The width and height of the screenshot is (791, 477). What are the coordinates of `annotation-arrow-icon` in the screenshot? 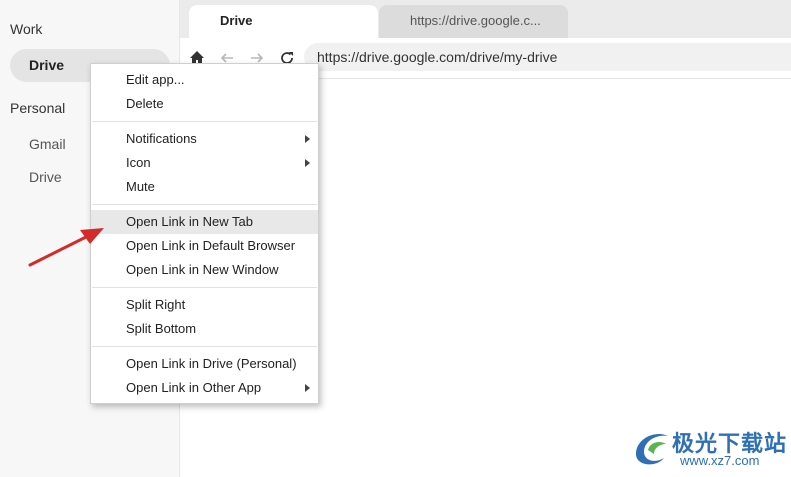 It's located at (66, 247).